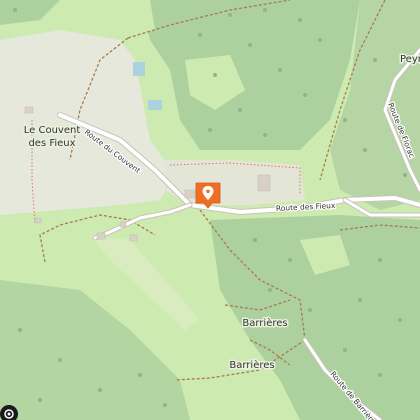 Image resolution: width=420 pixels, height=420 pixels. I want to click on place-label-peyr: Peyr, so click(410, 59).